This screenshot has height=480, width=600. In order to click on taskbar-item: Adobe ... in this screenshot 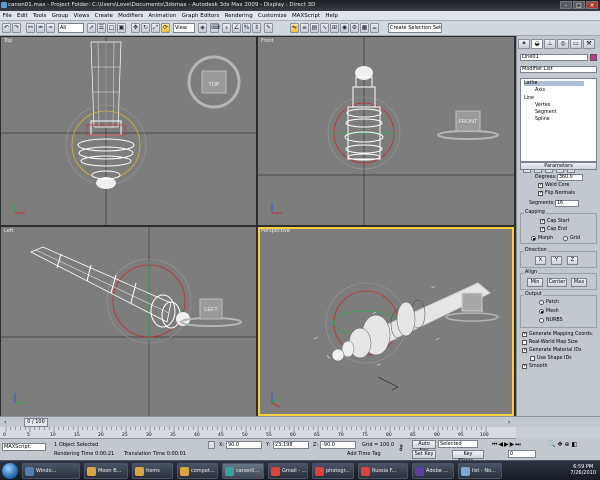, I will do `click(433, 471)`.